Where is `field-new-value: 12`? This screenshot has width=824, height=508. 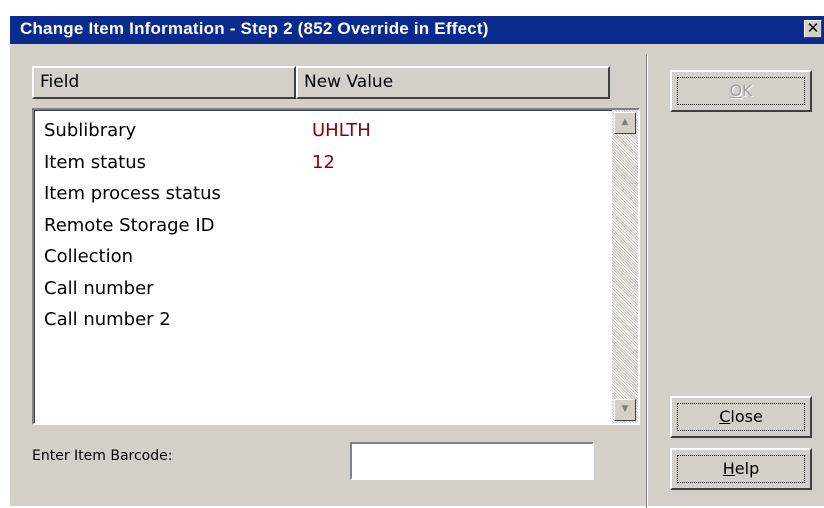 field-new-value: 12 is located at coordinates (323, 162).